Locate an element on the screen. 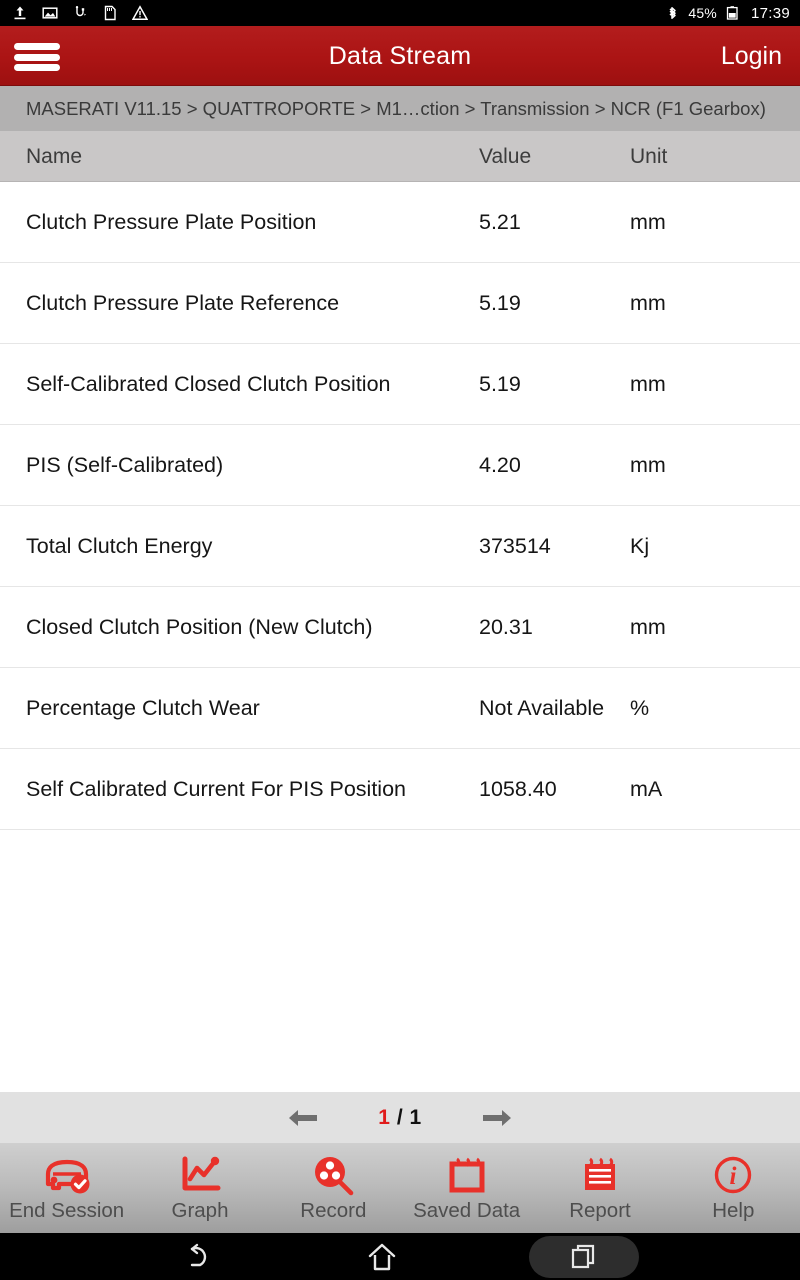 This screenshot has width=800, height=1280. record-button: Record is located at coordinates (333, 1188).